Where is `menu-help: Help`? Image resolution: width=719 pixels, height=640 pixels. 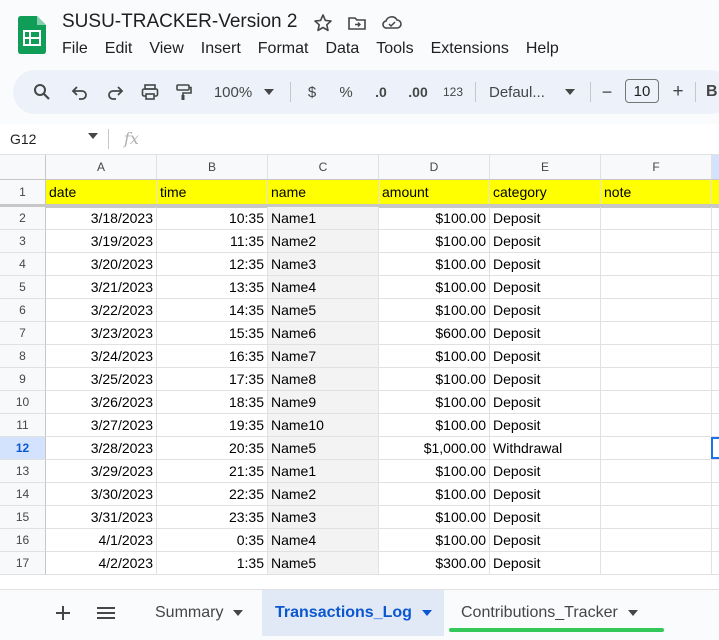
menu-help: Help is located at coordinates (546, 49).